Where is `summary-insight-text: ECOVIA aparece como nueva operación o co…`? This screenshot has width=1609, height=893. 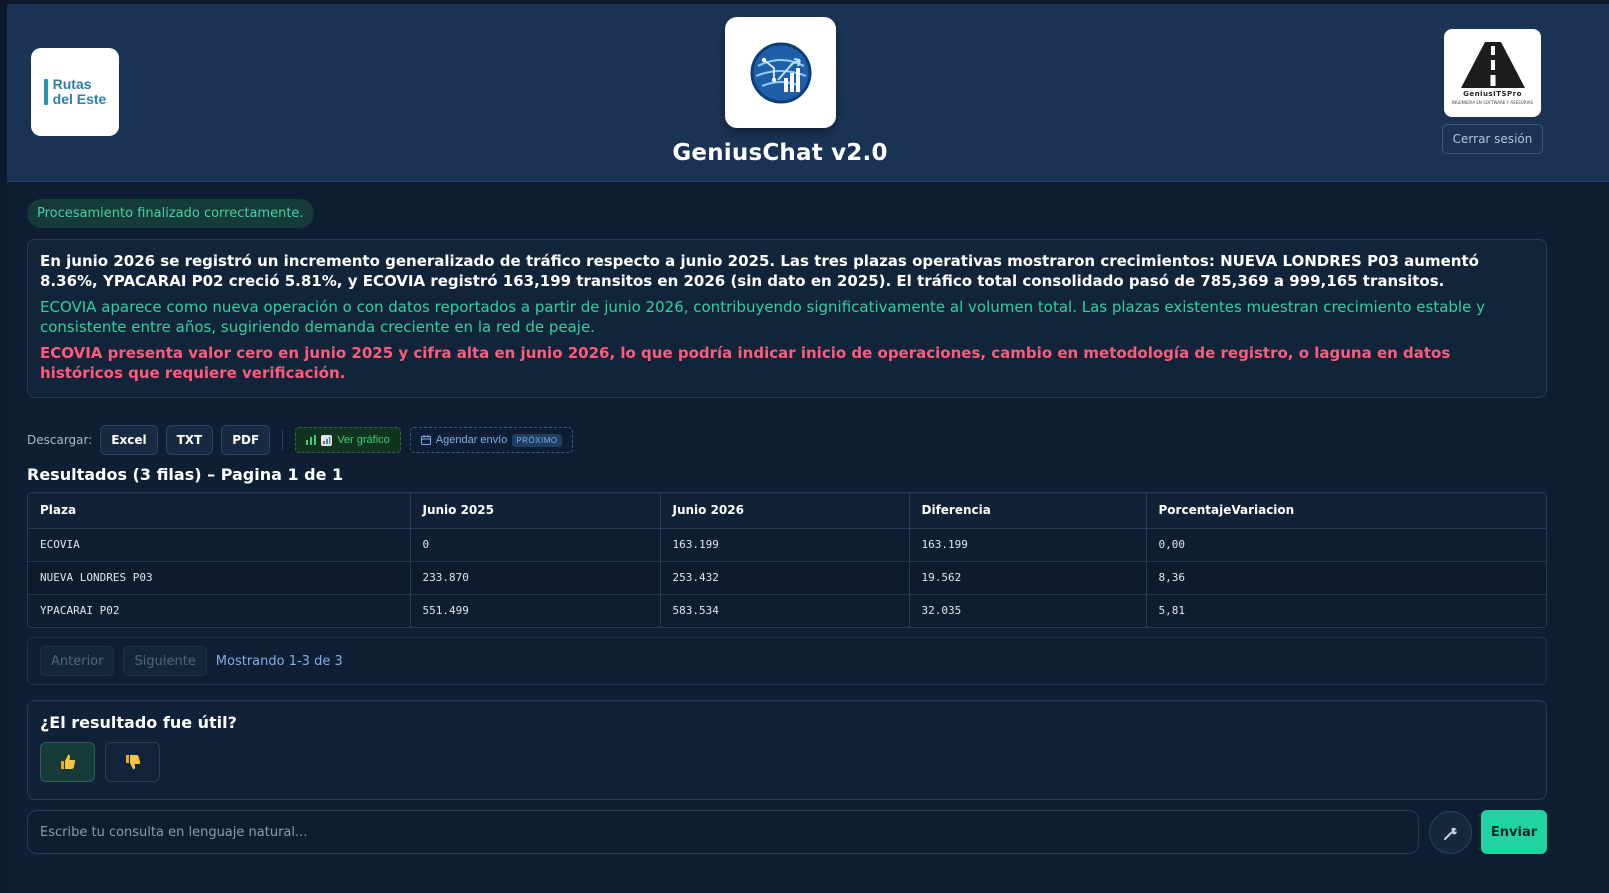 summary-insight-text: ECOVIA aparece como nueva operación o co… is located at coordinates (762, 317).